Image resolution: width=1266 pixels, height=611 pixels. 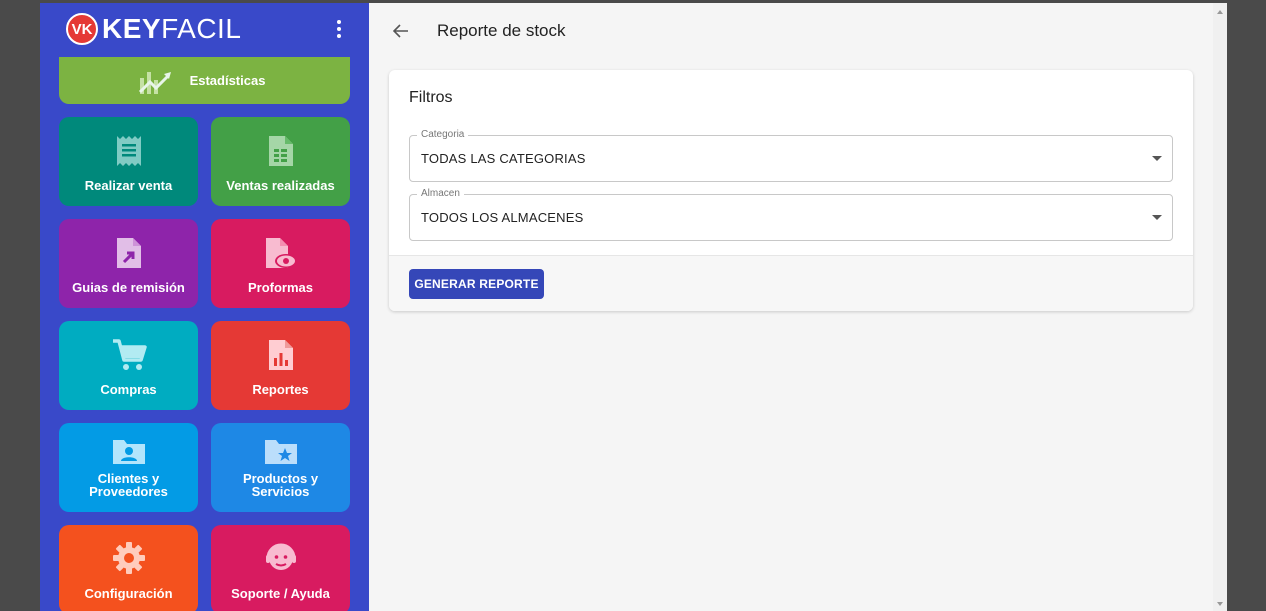 I want to click on tile-clientes-y-proveedores: Clientes y Proveedores, so click(x=128, y=467).